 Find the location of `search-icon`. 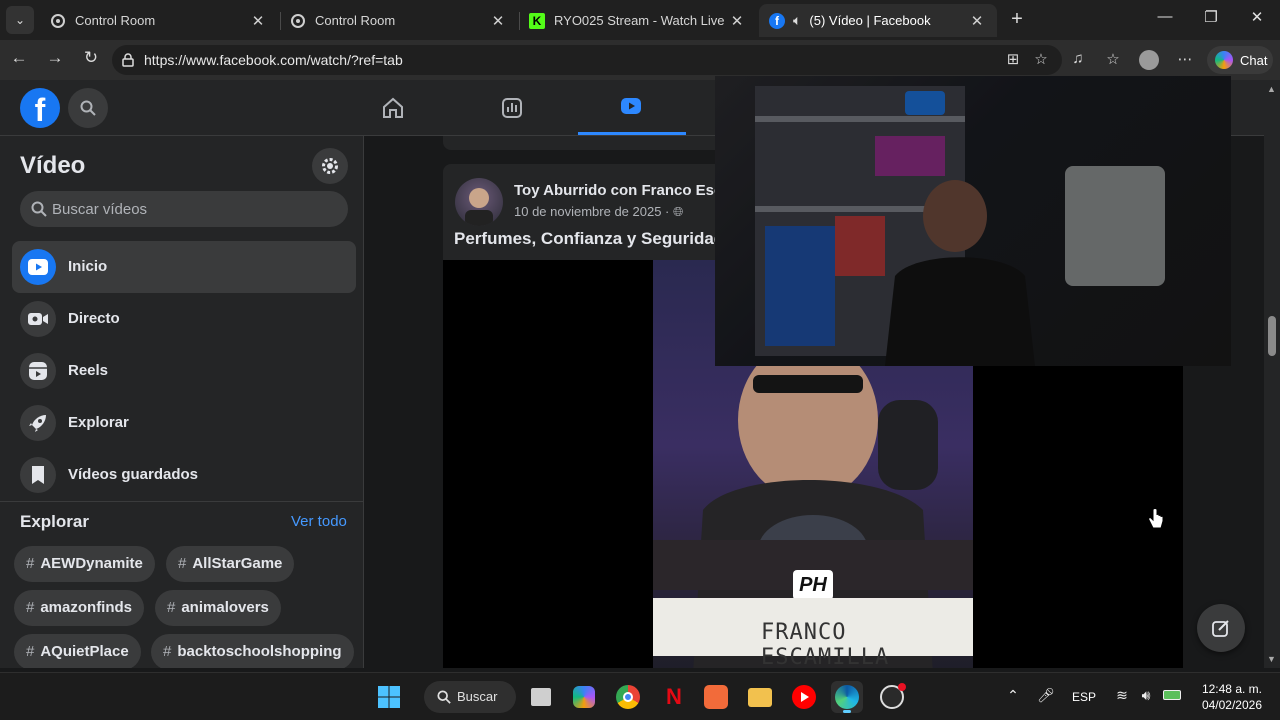

search-icon is located at coordinates (88, 108).